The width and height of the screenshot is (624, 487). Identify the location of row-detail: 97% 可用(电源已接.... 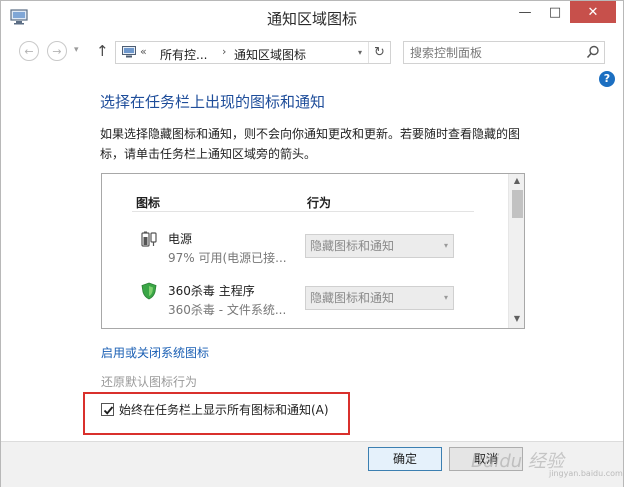
(227, 258).